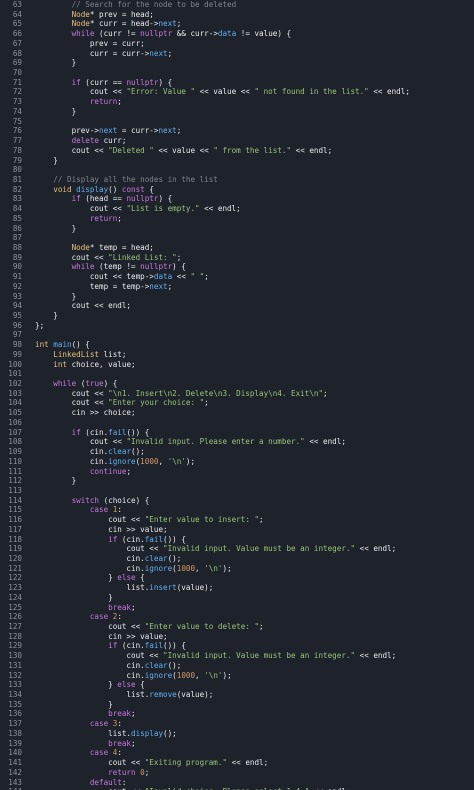 This screenshot has height=790, width=474. What do you see at coordinates (237, 403) in the screenshot?
I see `code-line: 104 cout << "Enter your choice: ";` at bounding box center [237, 403].